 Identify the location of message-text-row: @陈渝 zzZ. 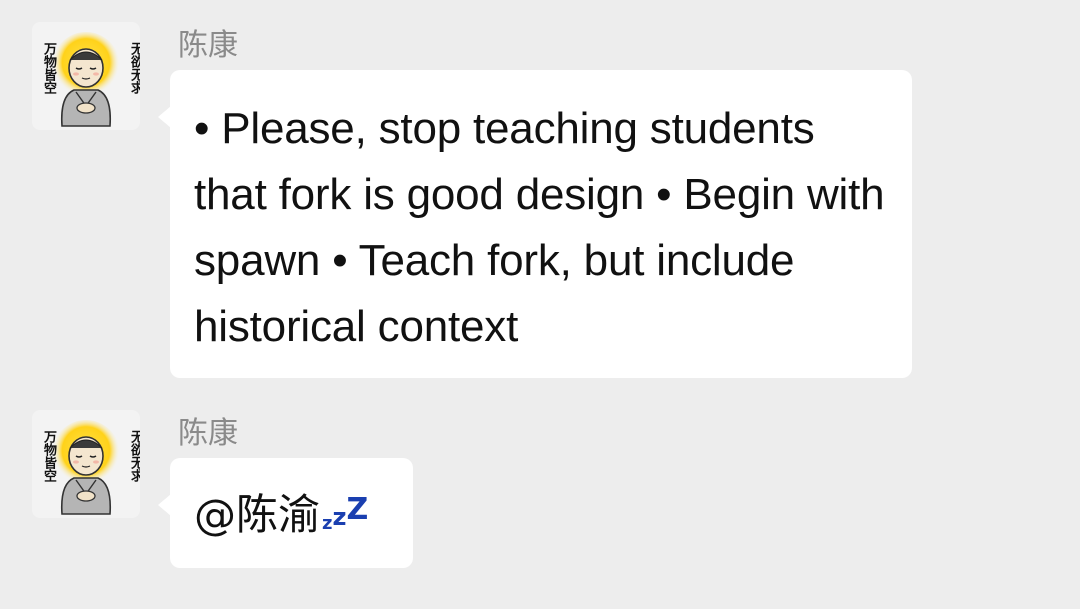
(281, 519).